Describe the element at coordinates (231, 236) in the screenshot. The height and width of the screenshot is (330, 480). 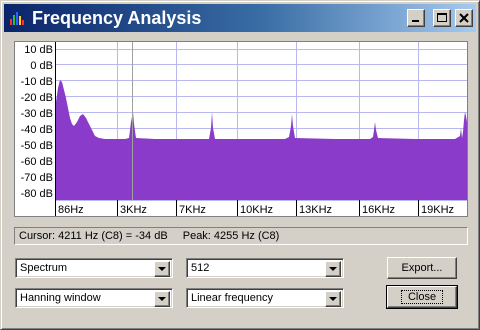
I see `peak-readout: Peak: 4255 Hz (C8)` at that location.